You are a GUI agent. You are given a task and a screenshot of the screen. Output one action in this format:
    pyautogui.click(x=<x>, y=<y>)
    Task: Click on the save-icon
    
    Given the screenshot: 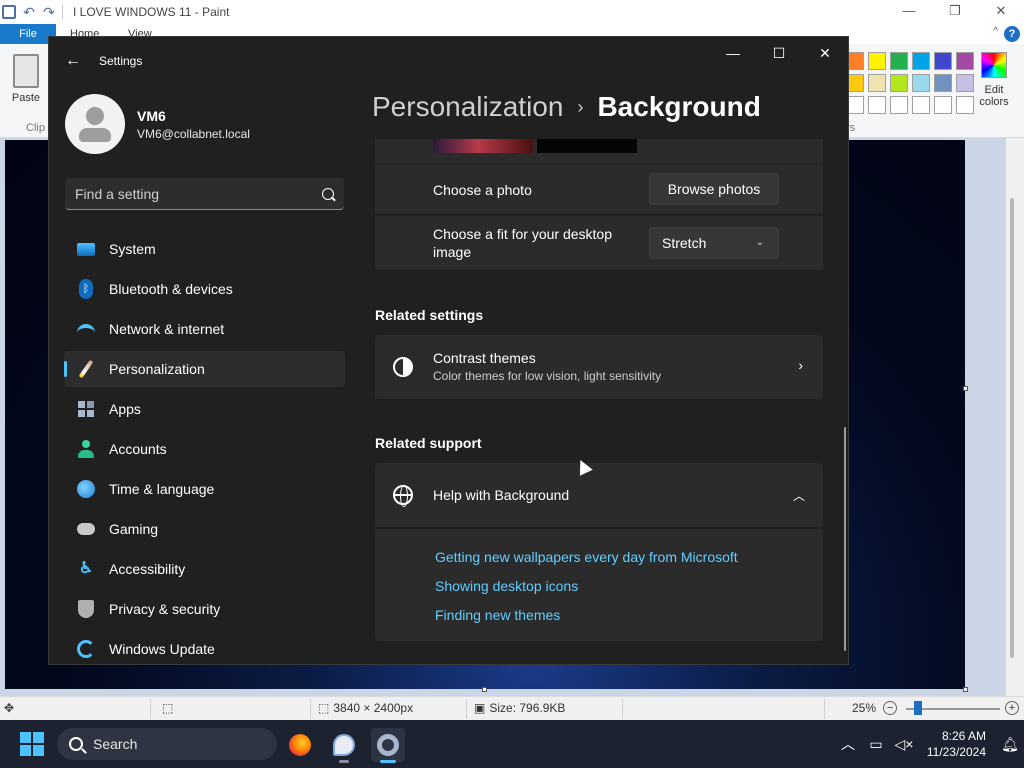 What is the action you would take?
    pyautogui.click(x=9, y=12)
    